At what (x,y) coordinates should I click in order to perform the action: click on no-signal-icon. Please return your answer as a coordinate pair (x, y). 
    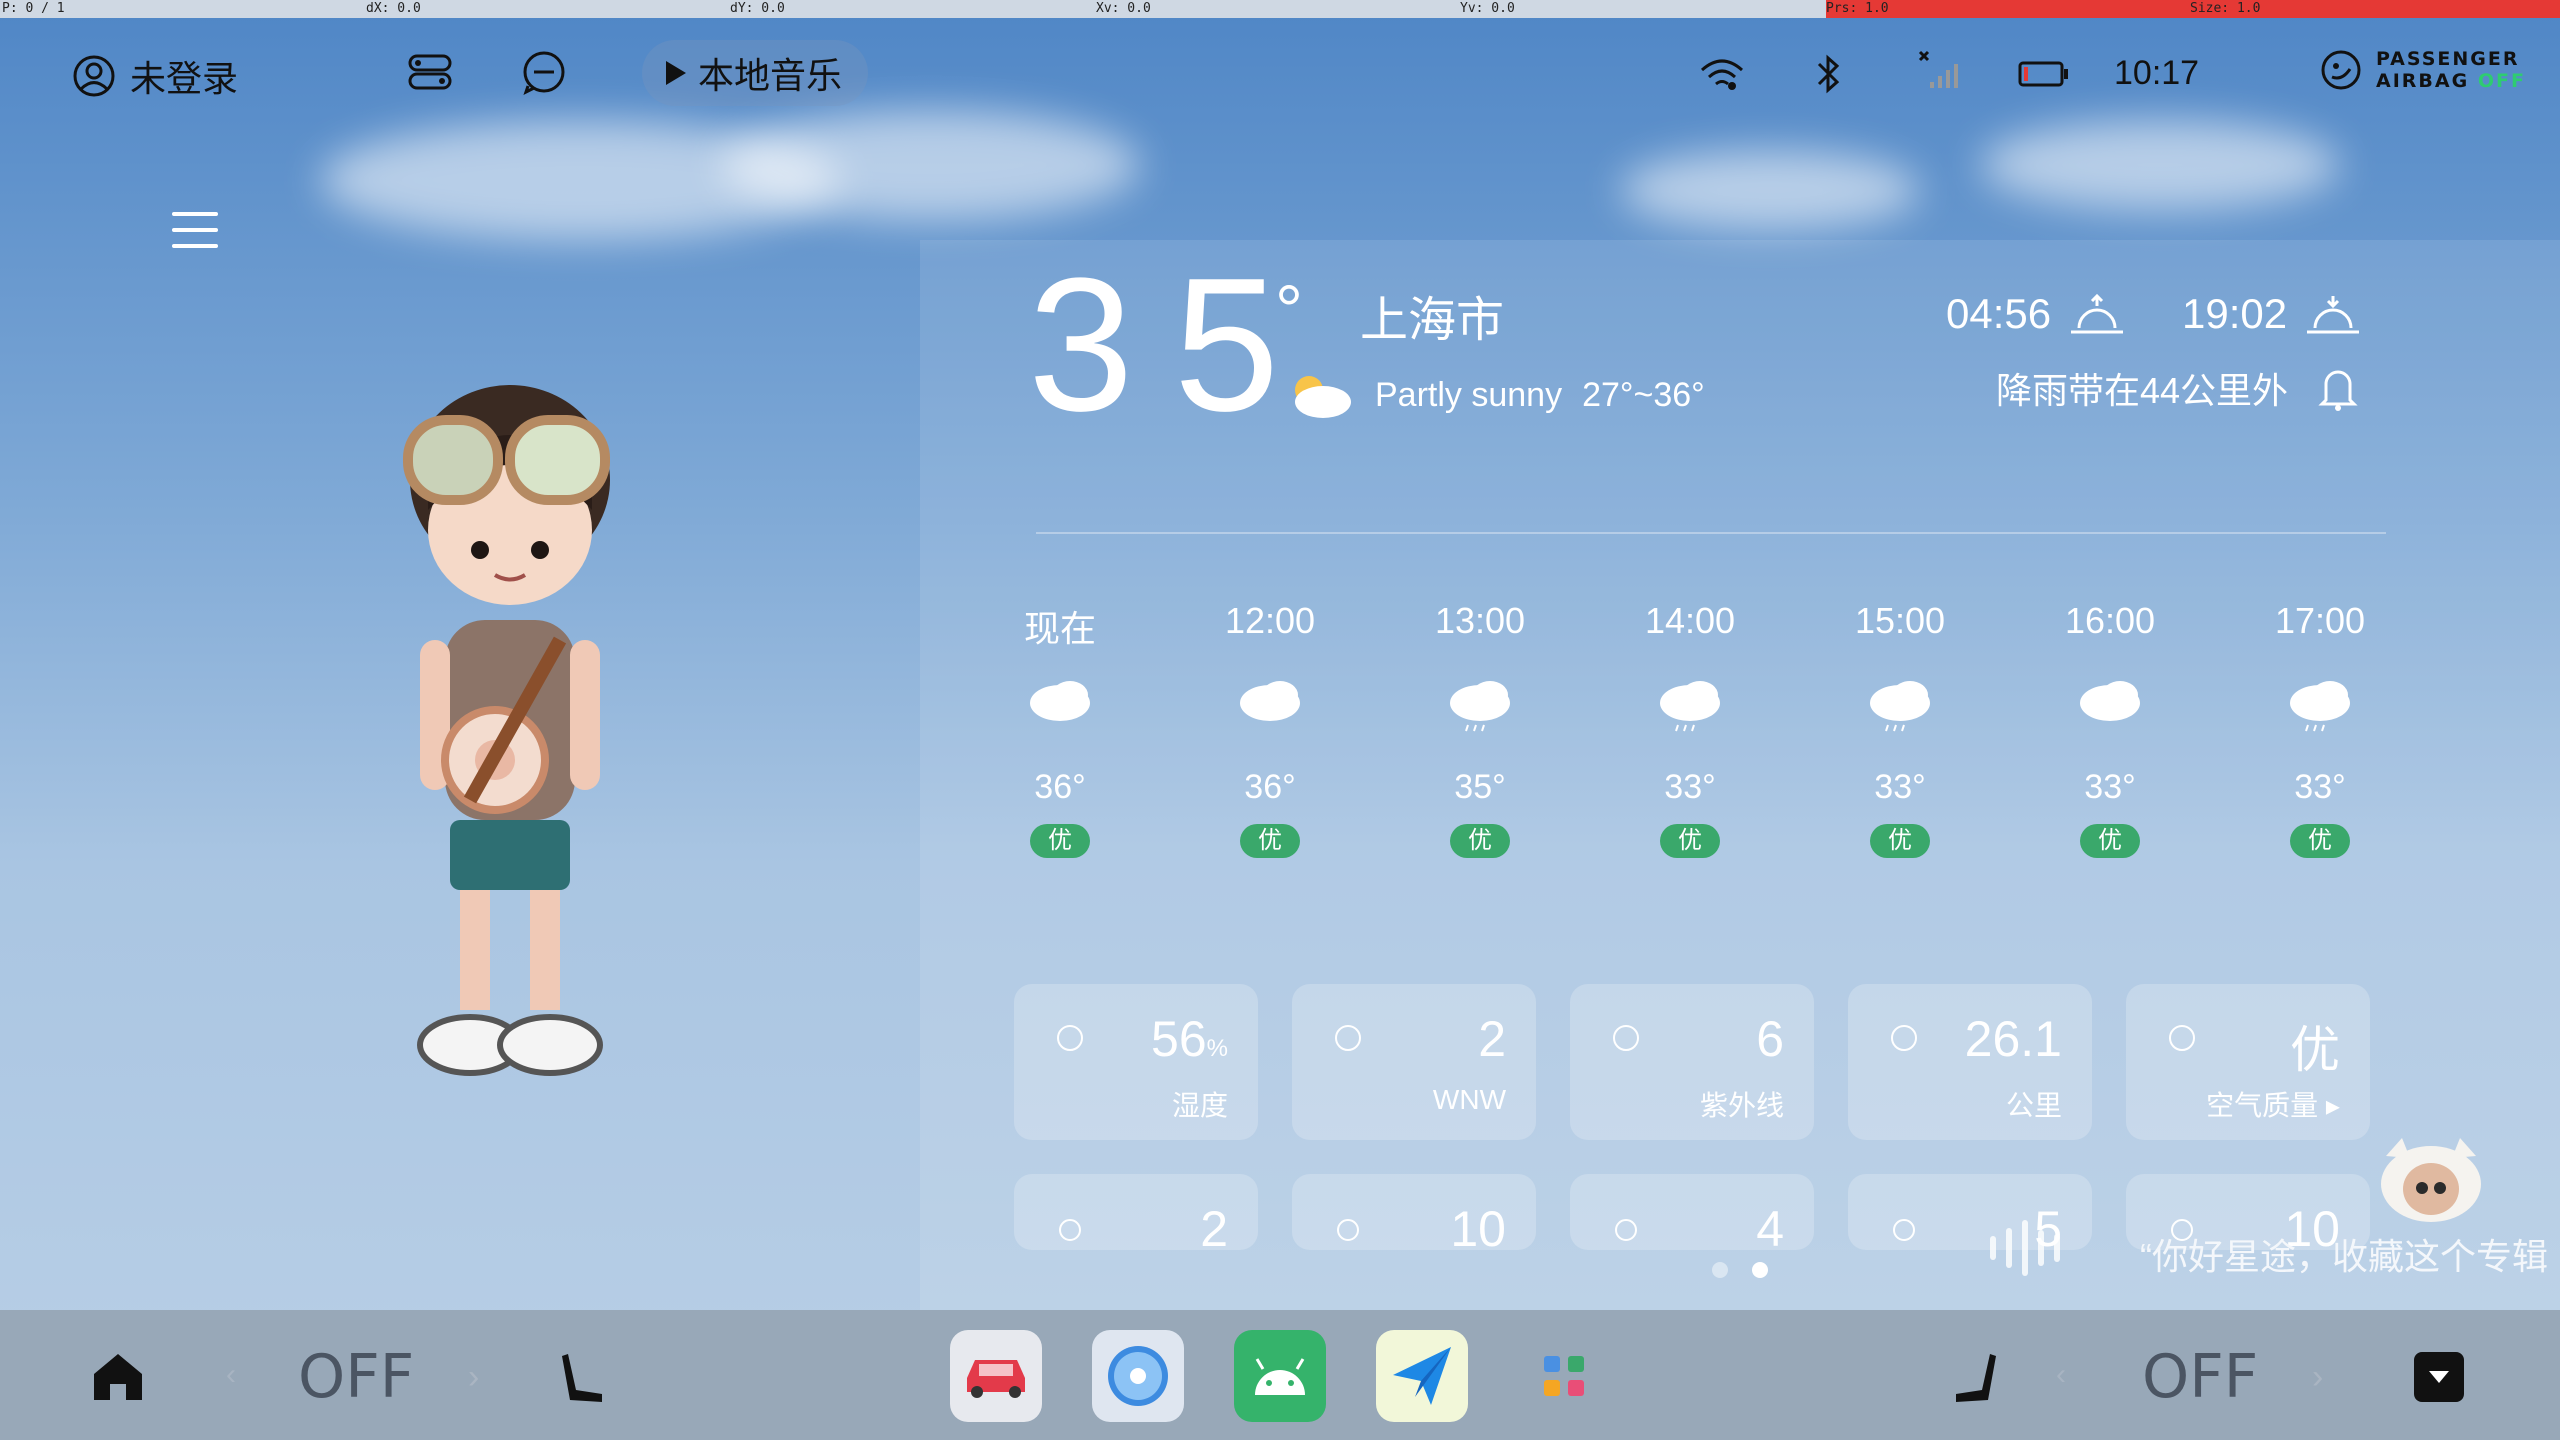
    Looking at the image, I should click on (1938, 69).